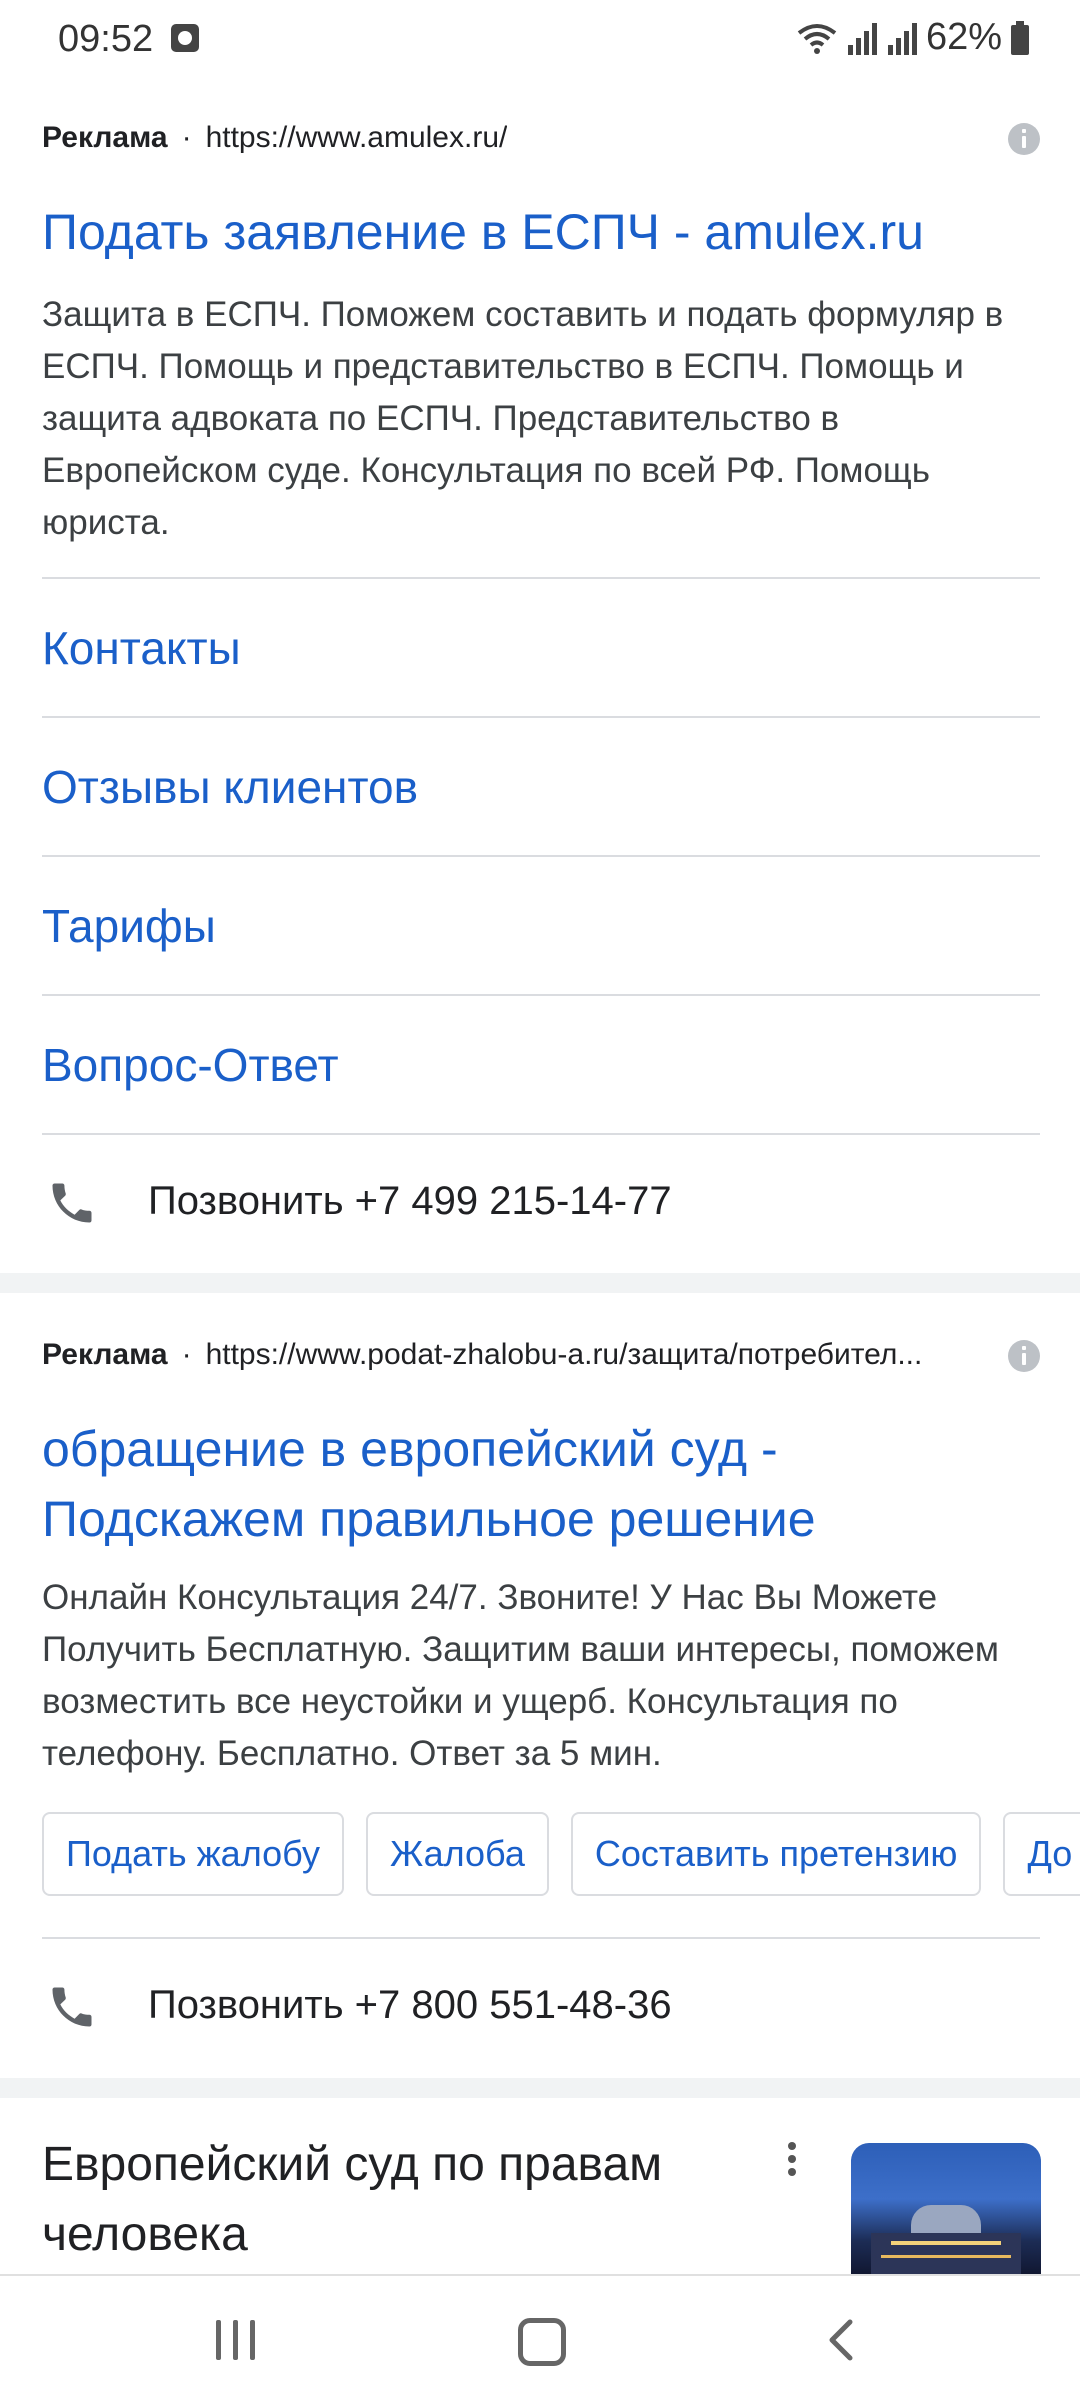  Describe the element at coordinates (541, 647) in the screenshot. I see `sitelink-contacts: Контакты` at that location.